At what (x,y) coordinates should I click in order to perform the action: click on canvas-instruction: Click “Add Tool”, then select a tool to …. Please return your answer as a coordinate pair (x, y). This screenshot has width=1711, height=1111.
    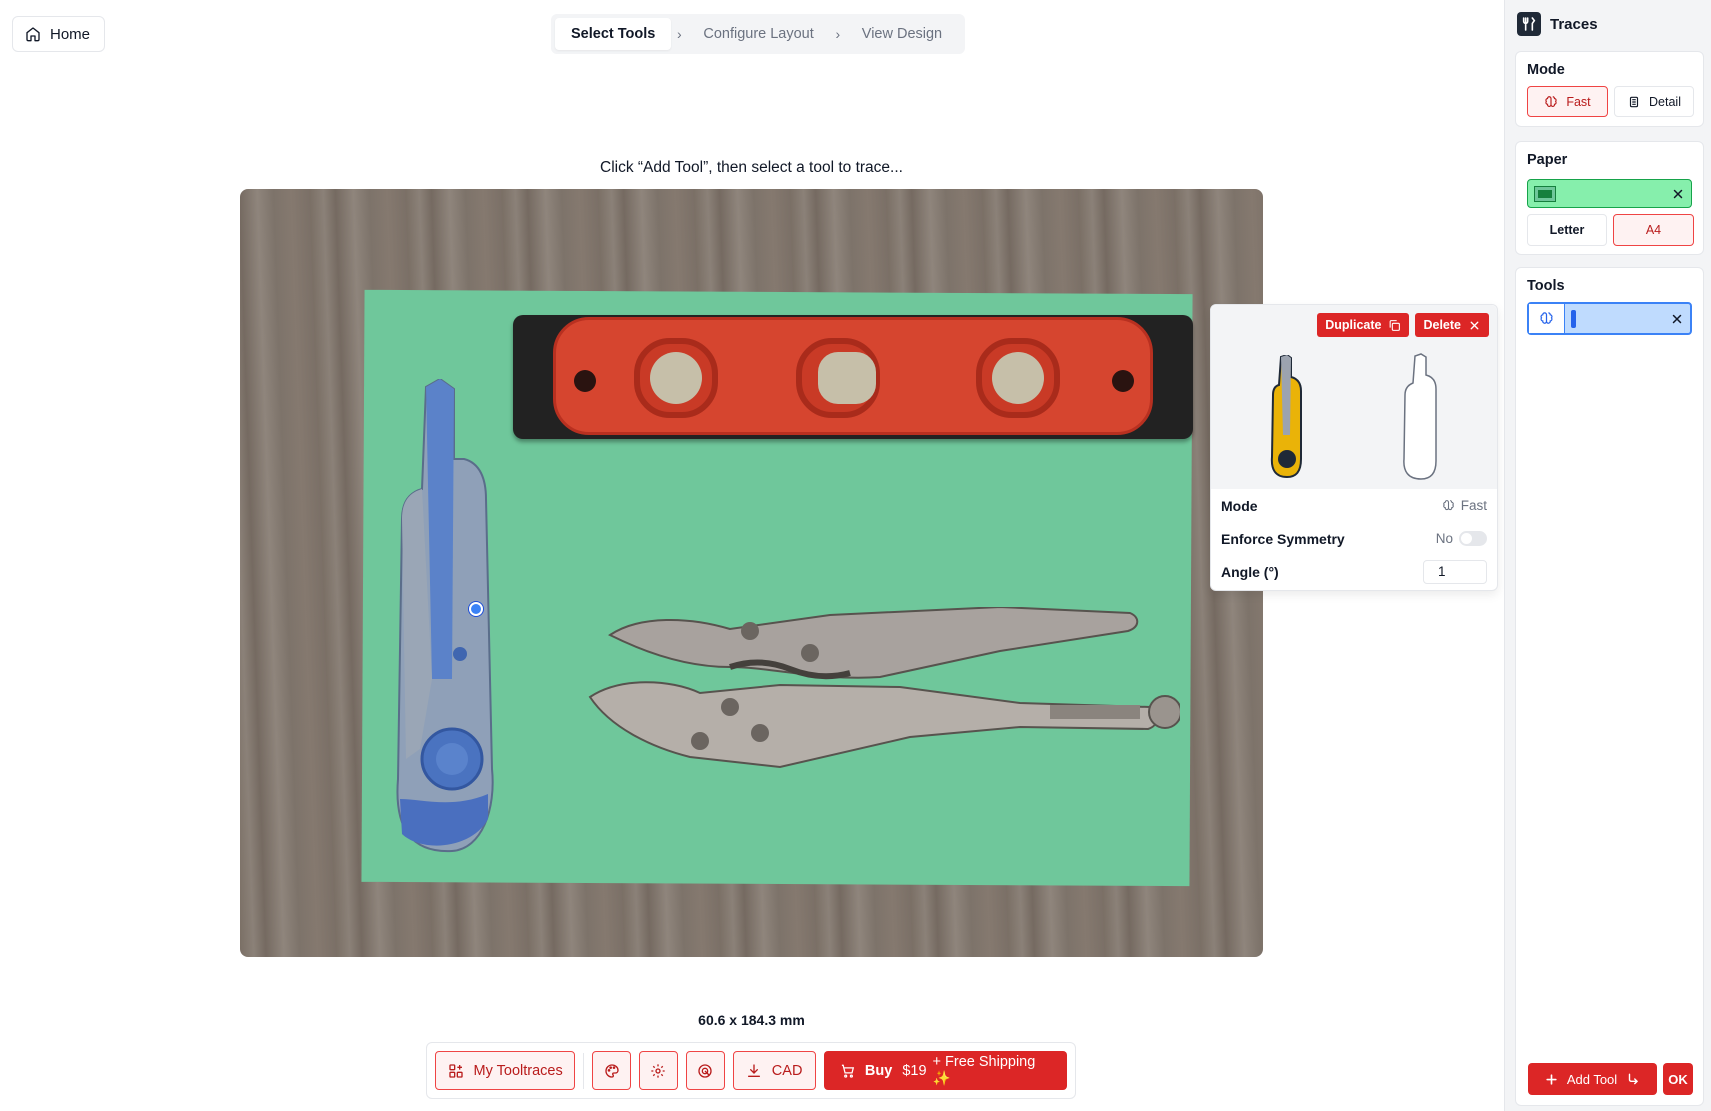
    Looking at the image, I should click on (751, 167).